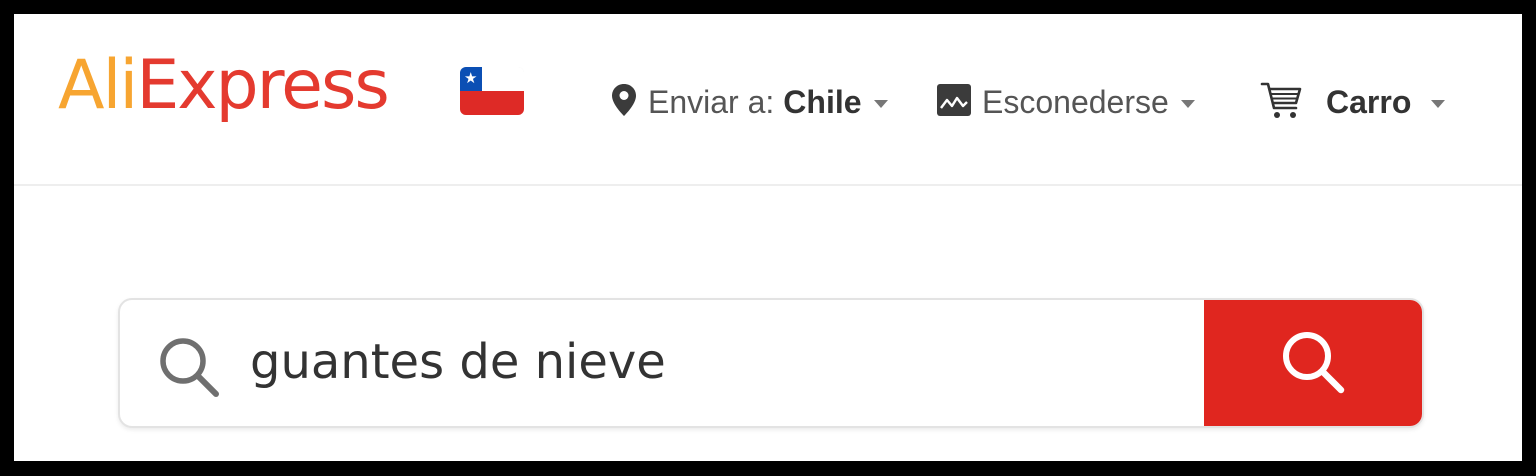 The image size is (1536, 476). I want to click on search-input, so click(720, 362).